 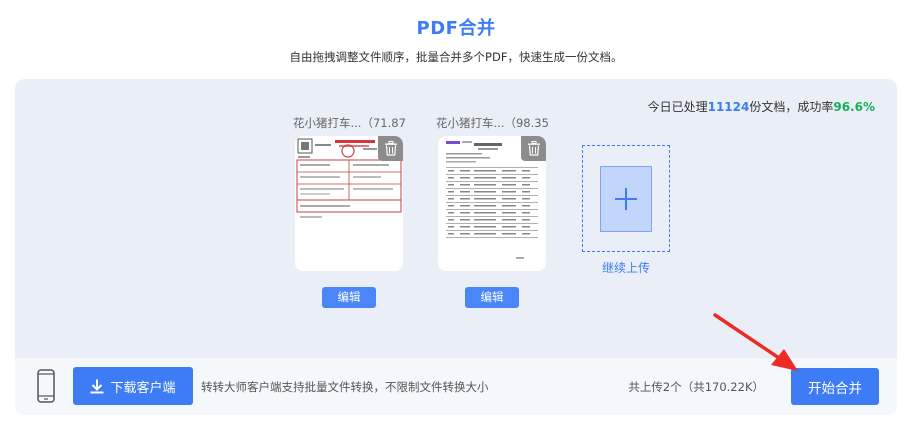 I want to click on stats-count: 11124, so click(x=728, y=107).